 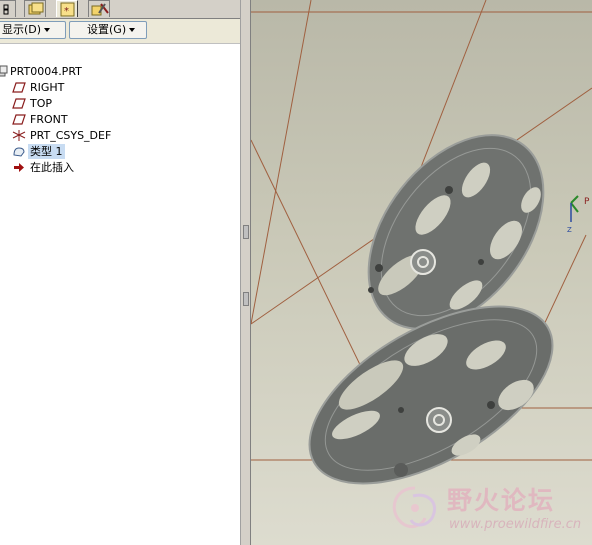 What do you see at coordinates (4, 71) in the screenshot?
I see `part-icon` at bounding box center [4, 71].